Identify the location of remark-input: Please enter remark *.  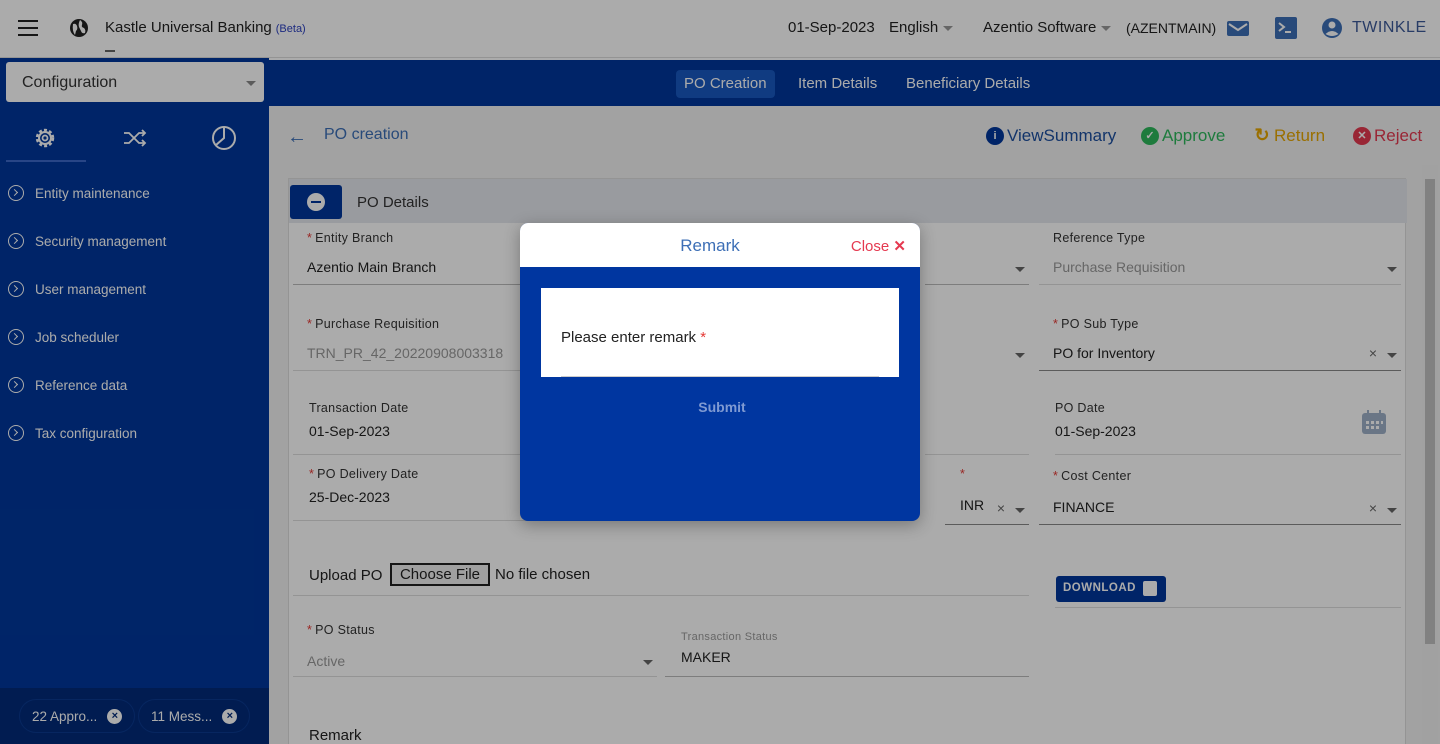
(720, 332).